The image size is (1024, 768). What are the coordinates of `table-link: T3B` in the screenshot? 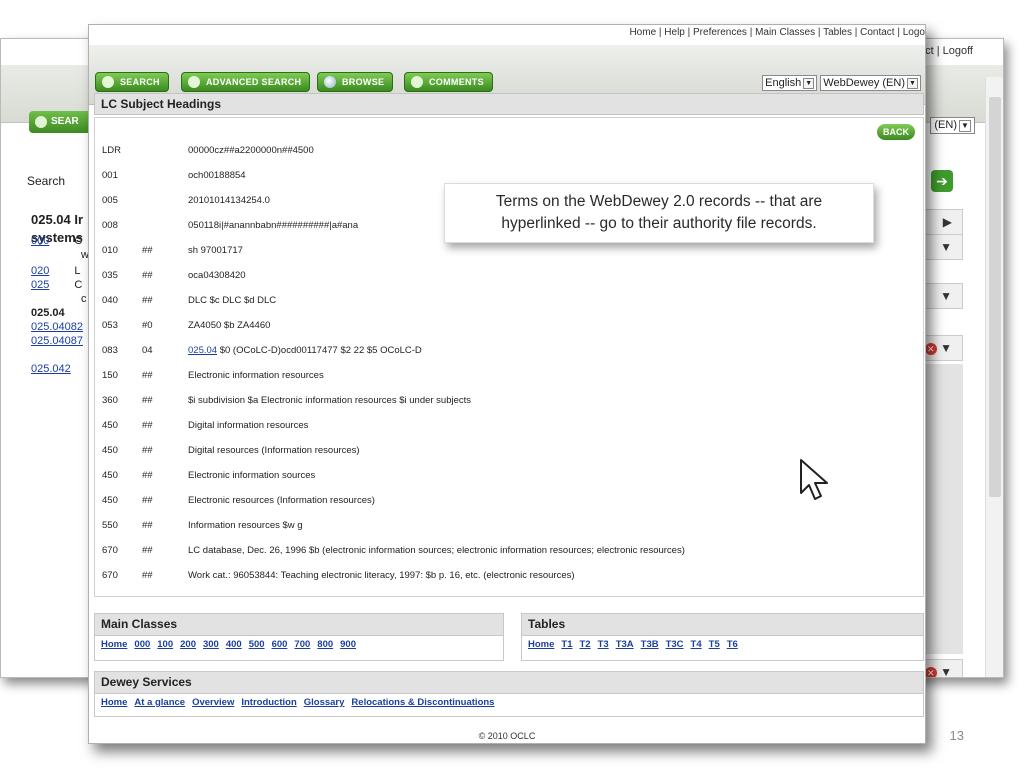 It's located at (650, 644).